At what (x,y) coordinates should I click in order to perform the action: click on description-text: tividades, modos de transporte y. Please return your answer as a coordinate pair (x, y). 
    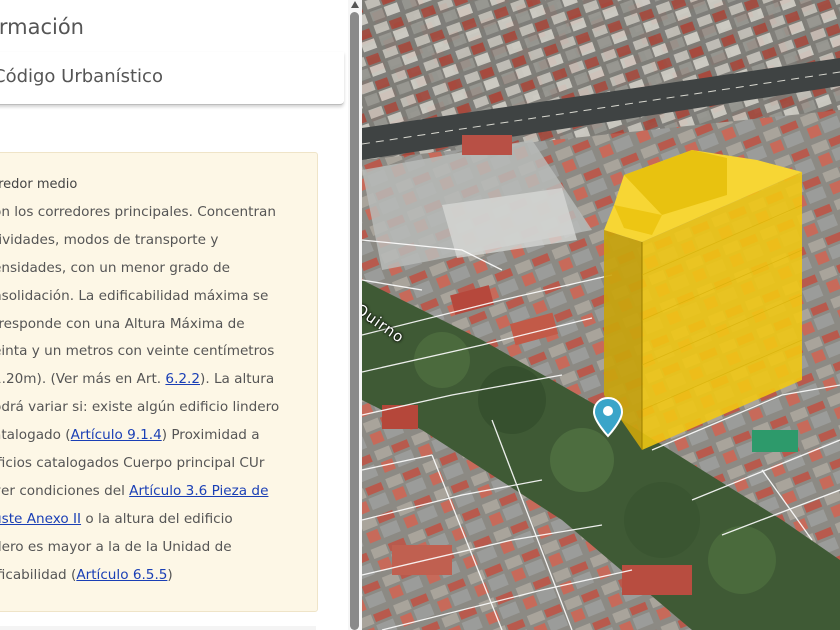
    Looking at the image, I should click on (109, 239).